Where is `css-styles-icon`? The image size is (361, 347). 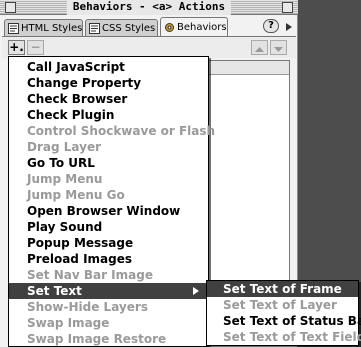 css-styles-icon is located at coordinates (94, 28).